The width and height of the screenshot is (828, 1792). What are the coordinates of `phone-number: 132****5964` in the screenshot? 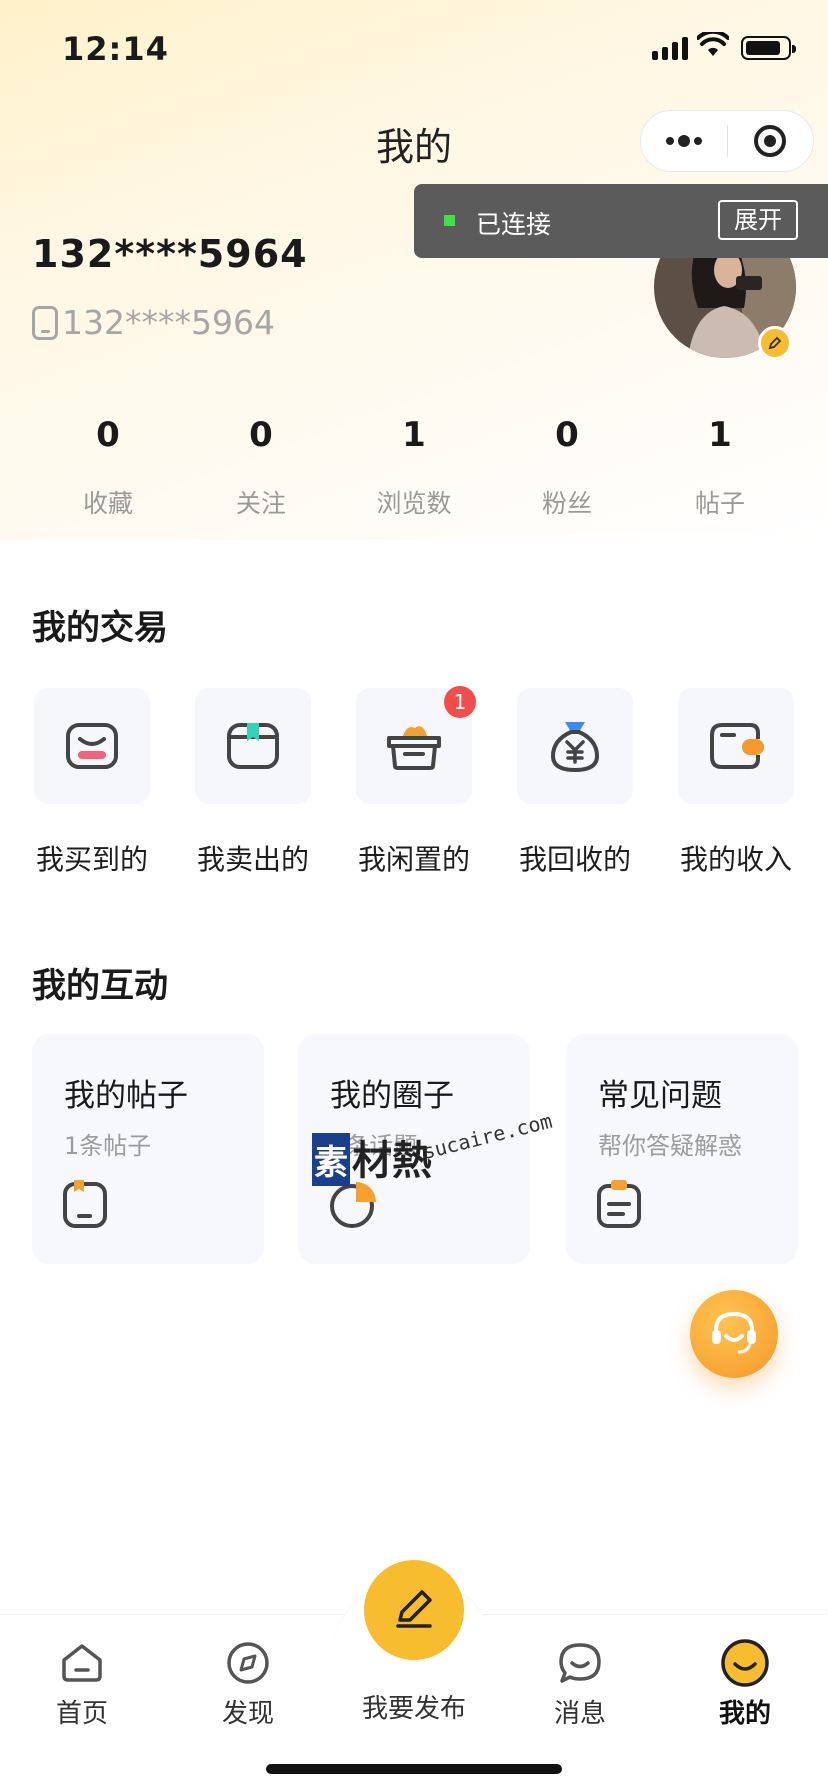 It's located at (168, 322).